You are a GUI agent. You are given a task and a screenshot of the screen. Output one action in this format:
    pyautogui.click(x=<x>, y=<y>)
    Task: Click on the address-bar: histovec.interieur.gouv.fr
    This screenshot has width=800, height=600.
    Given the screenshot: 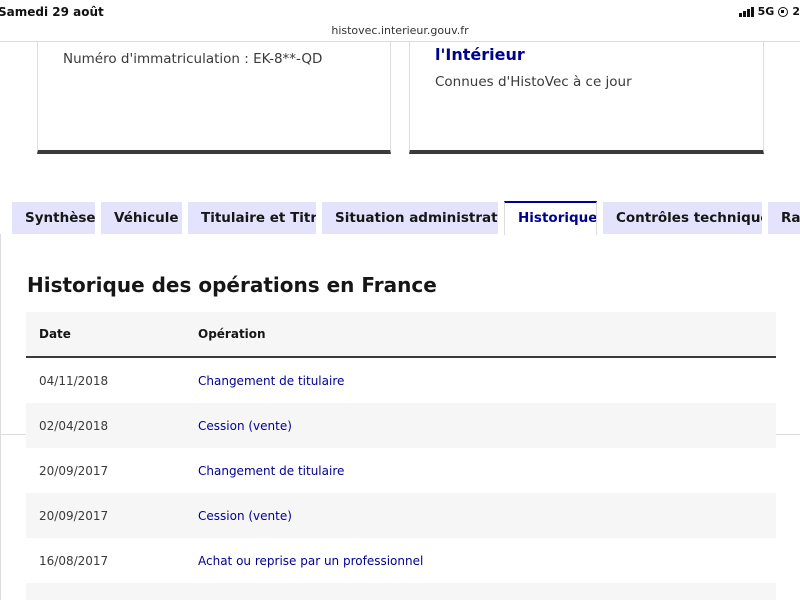 What is the action you would take?
    pyautogui.click(x=400, y=32)
    